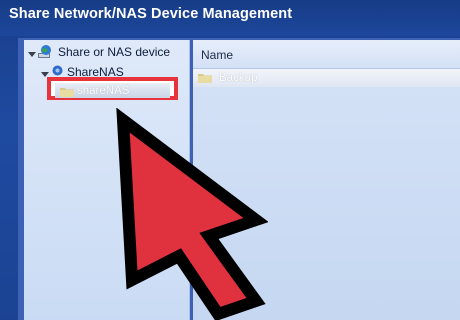 This screenshot has height=320, width=460. I want to click on list-item-label: Backup, so click(238, 78).